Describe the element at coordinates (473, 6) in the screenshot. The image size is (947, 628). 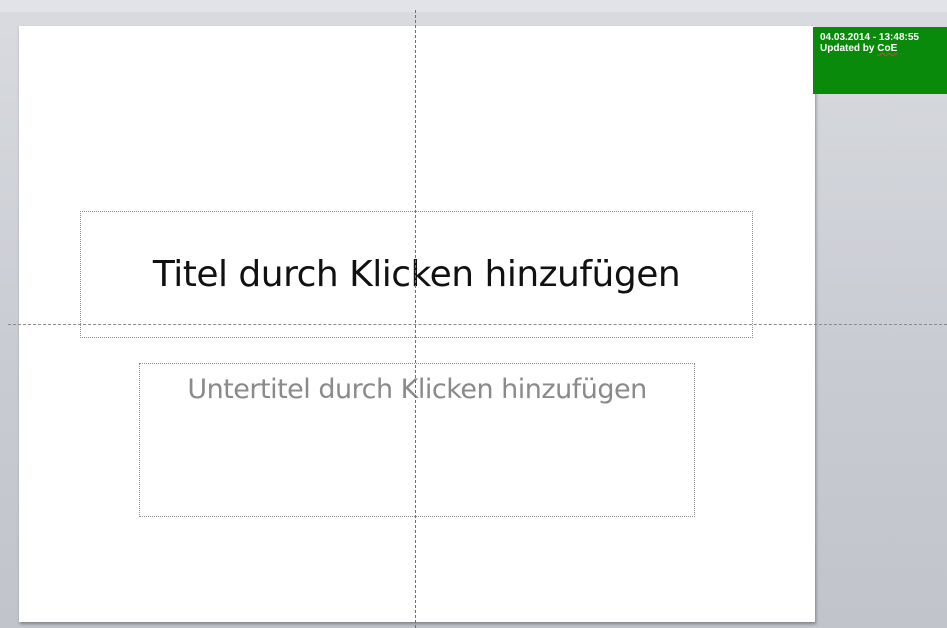
I see `editor-top-strip` at that location.